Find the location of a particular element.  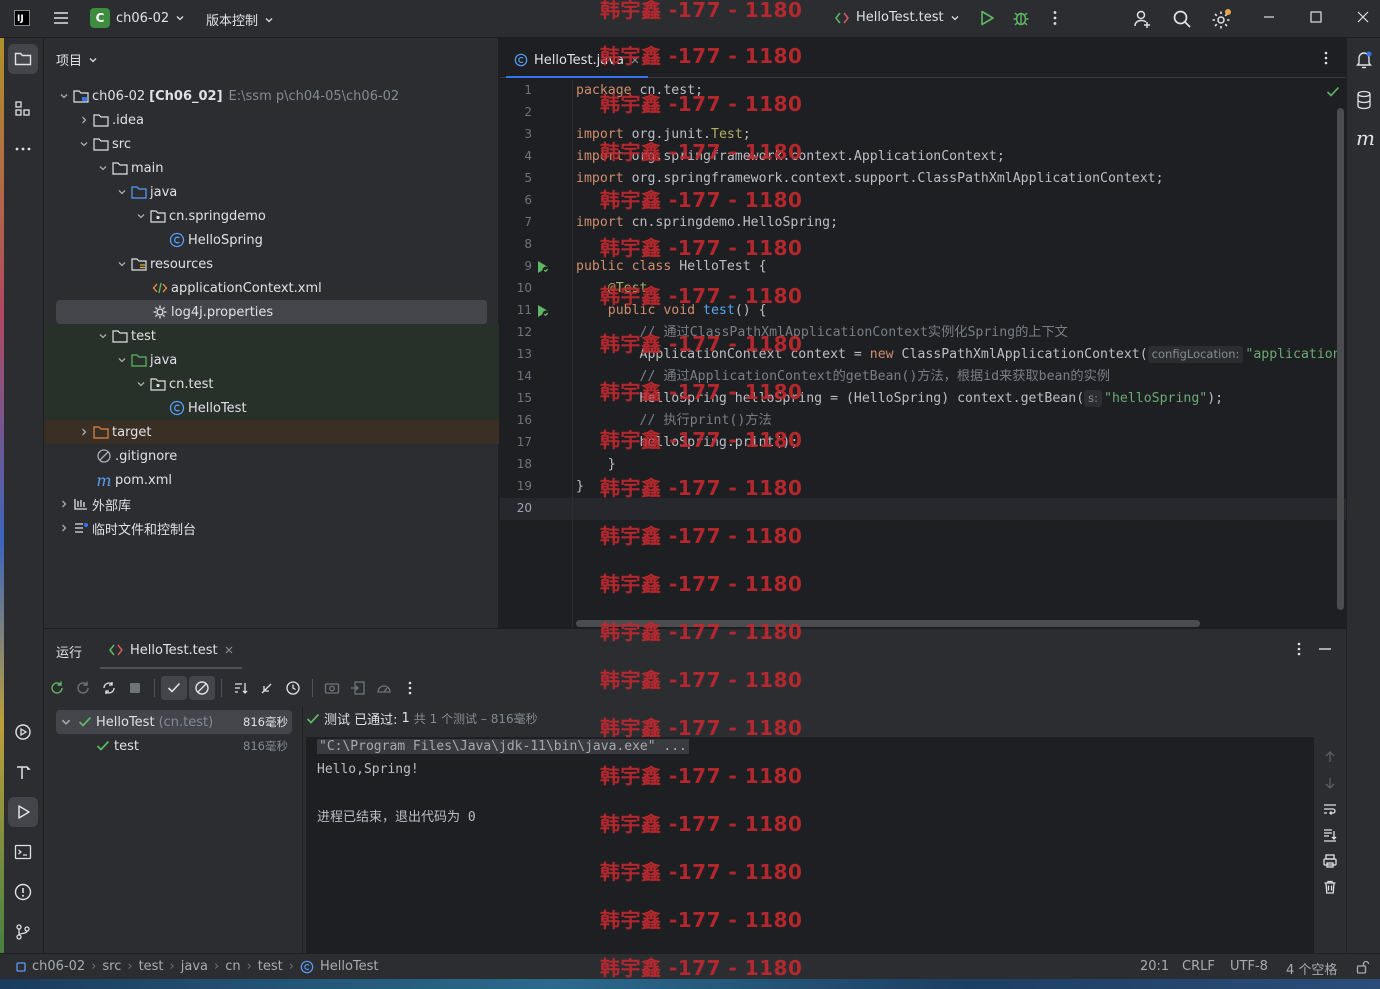

line-number: 16 is located at coordinates (524, 420).